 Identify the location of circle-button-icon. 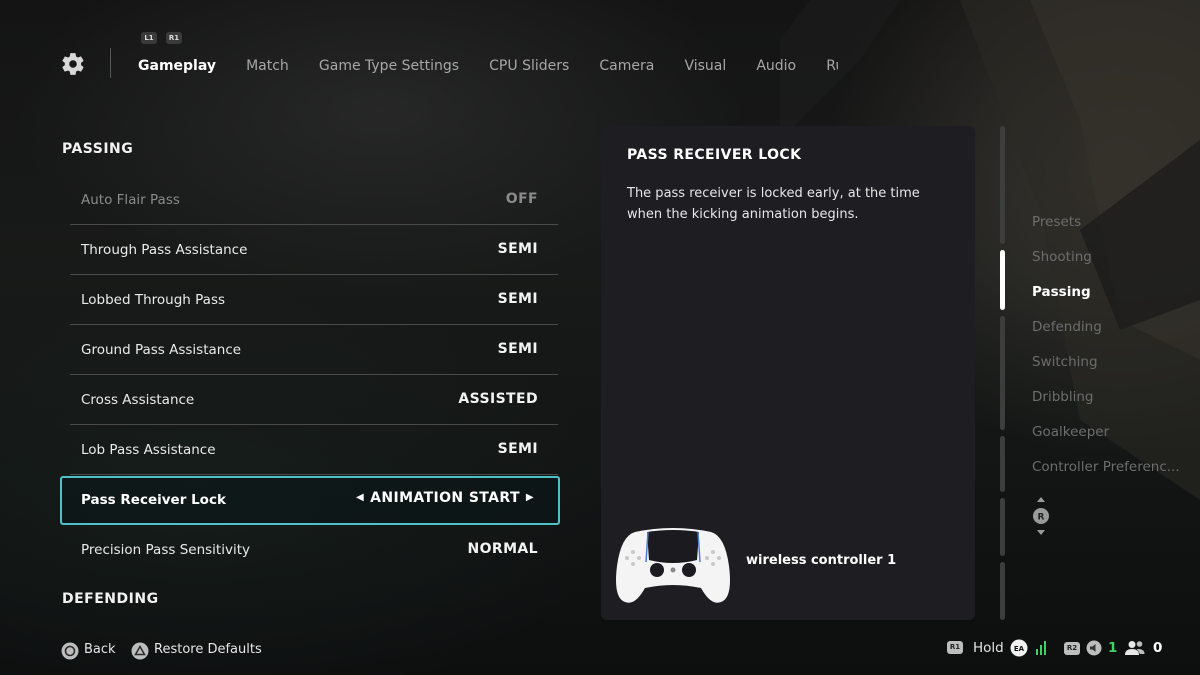
(70, 651).